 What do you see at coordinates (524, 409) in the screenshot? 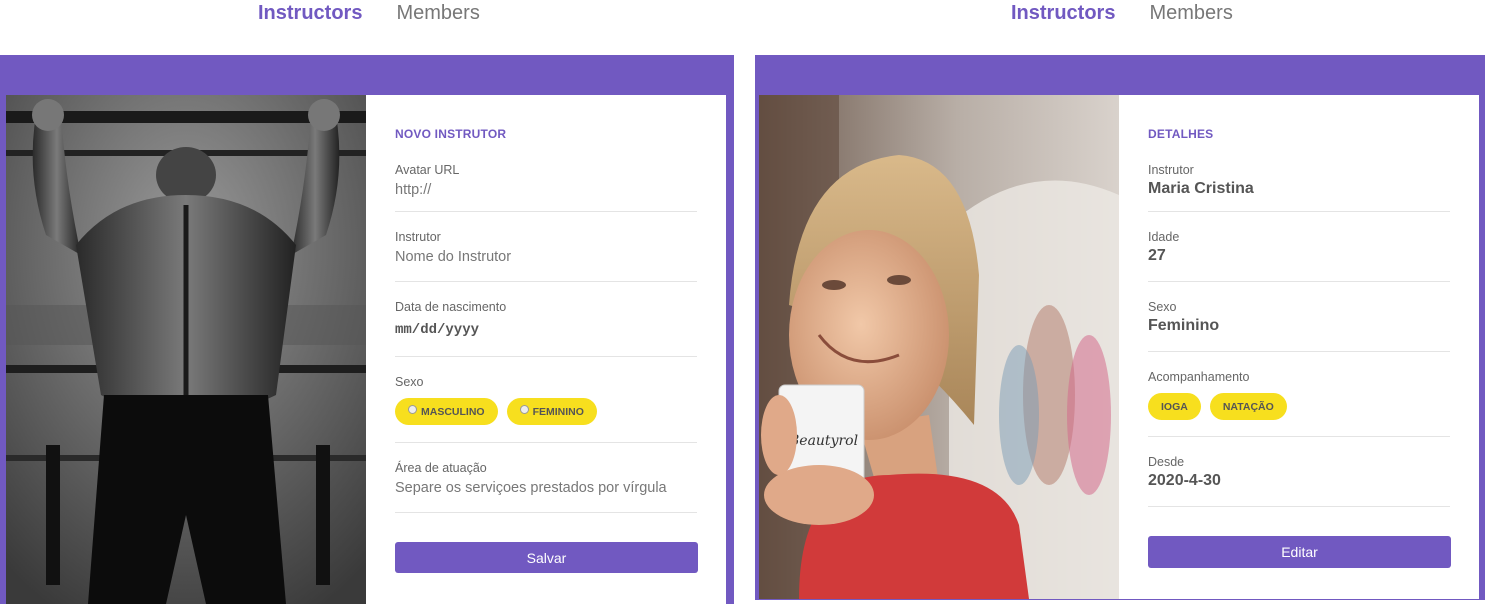
I see `radio-feminino` at bounding box center [524, 409].